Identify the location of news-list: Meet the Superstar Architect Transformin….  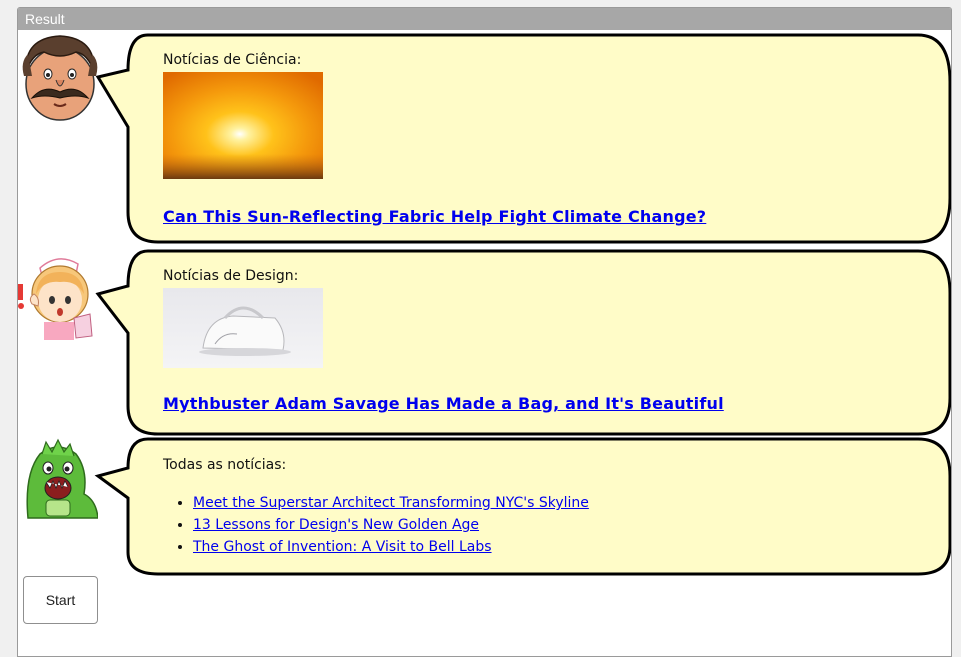
(376, 525).